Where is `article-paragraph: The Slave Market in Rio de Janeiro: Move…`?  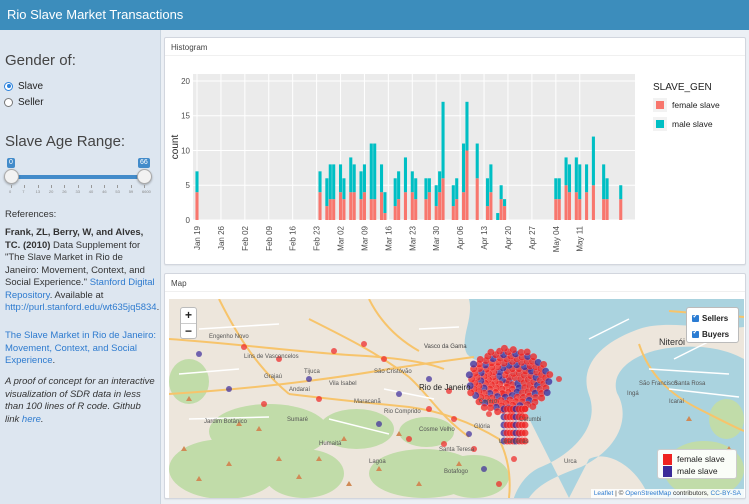
article-paragraph: The Slave Market in Rio de Janeiro: Move… is located at coordinates (81, 349).